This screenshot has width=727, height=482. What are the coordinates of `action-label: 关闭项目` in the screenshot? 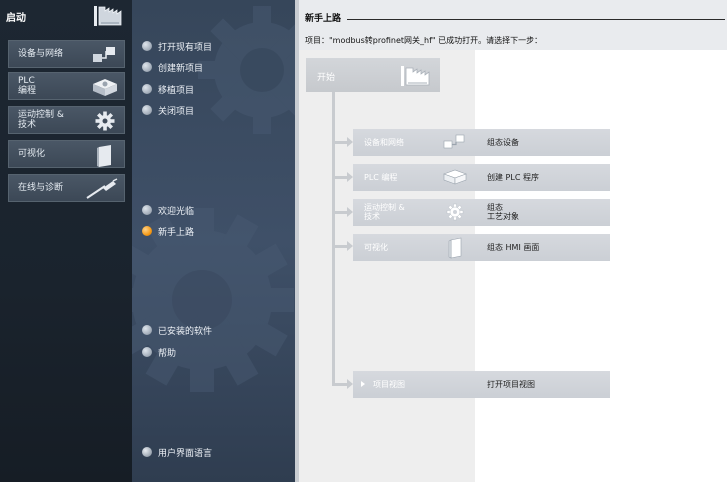 It's located at (176, 112).